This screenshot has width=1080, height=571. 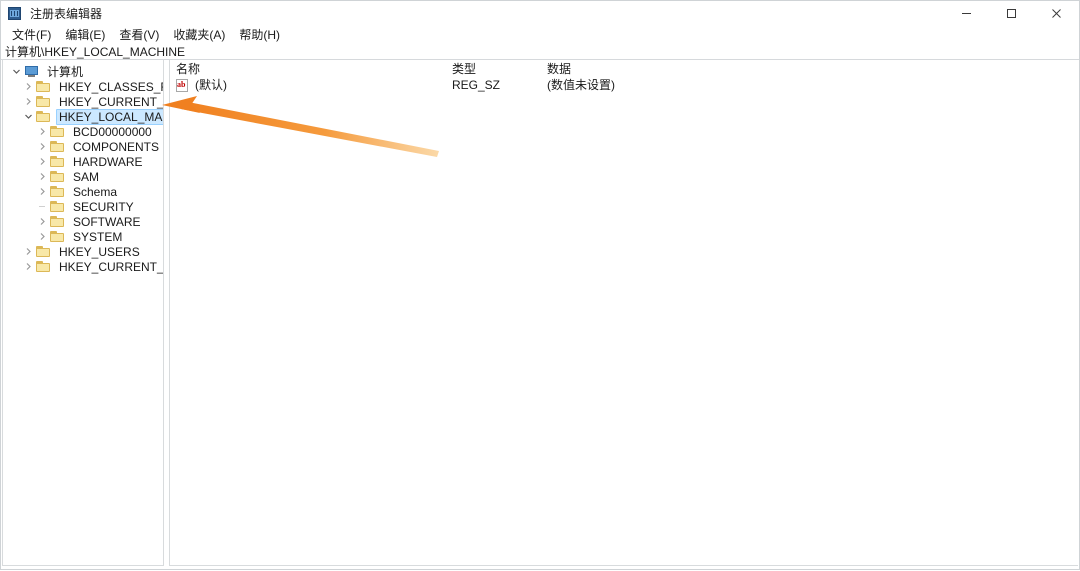 What do you see at coordinates (476, 85) in the screenshot?
I see `value-type: REG_SZ` at bounding box center [476, 85].